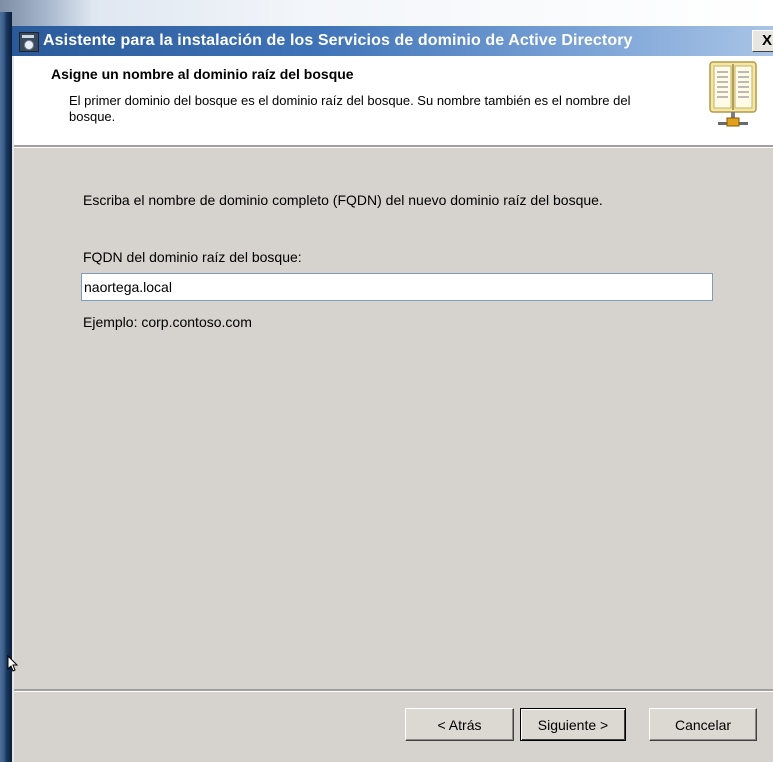 The width and height of the screenshot is (773, 762). Describe the element at coordinates (459, 724) in the screenshot. I see `back-button: < Atrás` at that location.